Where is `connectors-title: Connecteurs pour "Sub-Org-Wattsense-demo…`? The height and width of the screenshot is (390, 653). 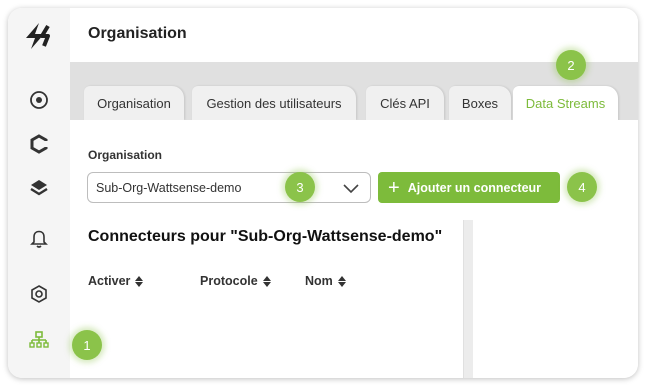
connectors-title: Connecteurs pour "Sub-Org-Wattsense-demo… is located at coordinates (265, 236).